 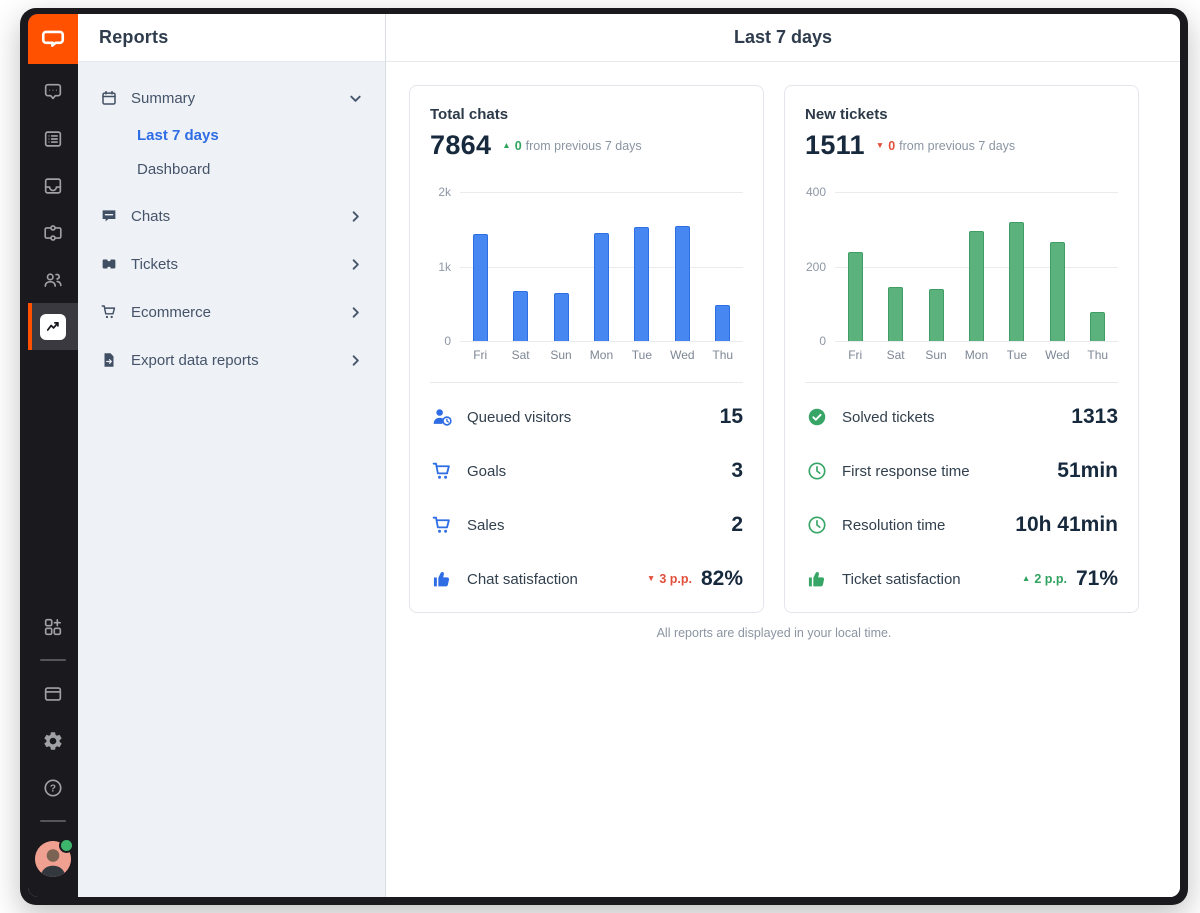 I want to click on queued-visitors-icon, so click(x=442, y=417).